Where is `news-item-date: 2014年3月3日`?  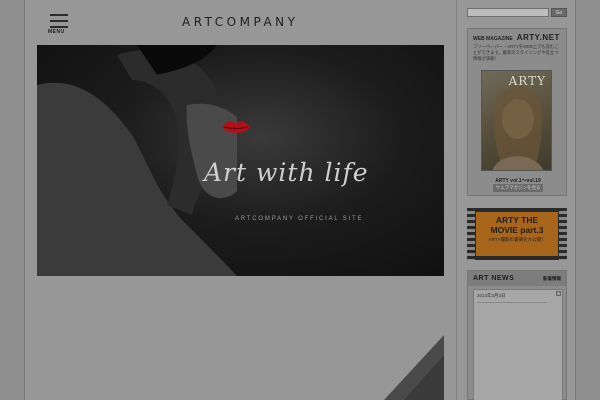
news-item-date: 2014年3月3日 is located at coordinates (491, 296).